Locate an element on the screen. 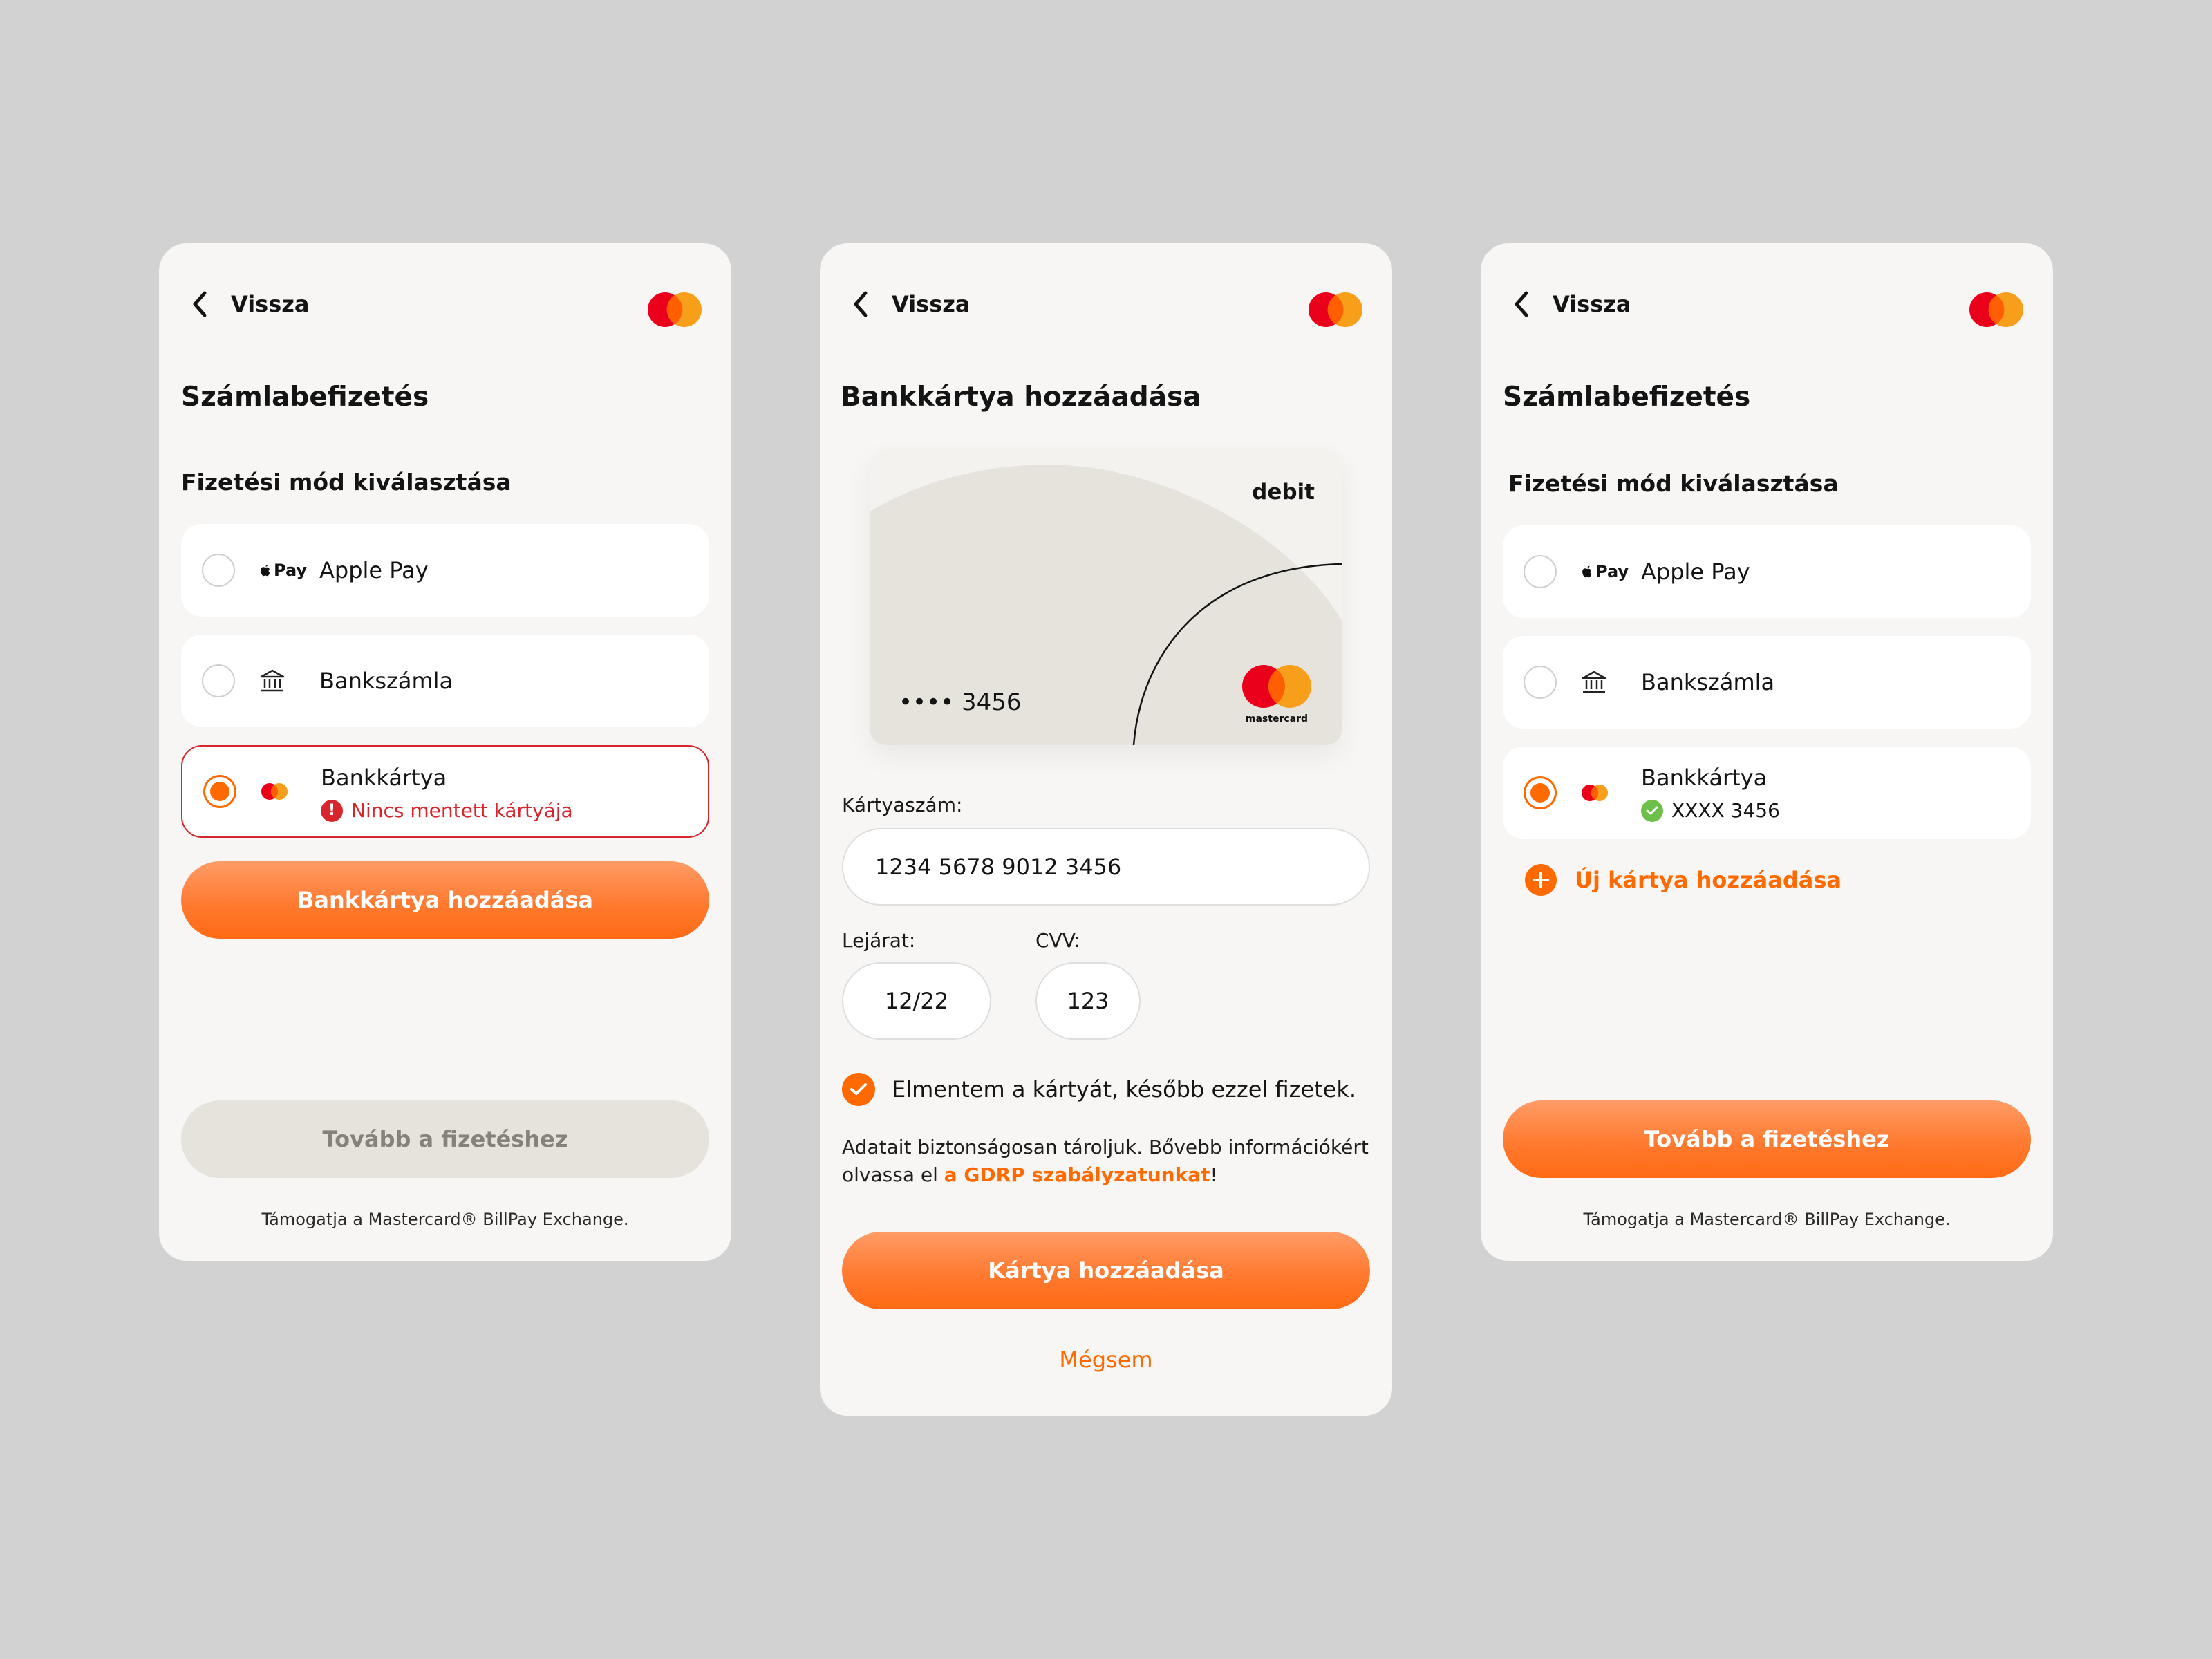 The image size is (2212, 1659). add-new-card-link: Új kártya hozzáadása is located at coordinates (1683, 880).